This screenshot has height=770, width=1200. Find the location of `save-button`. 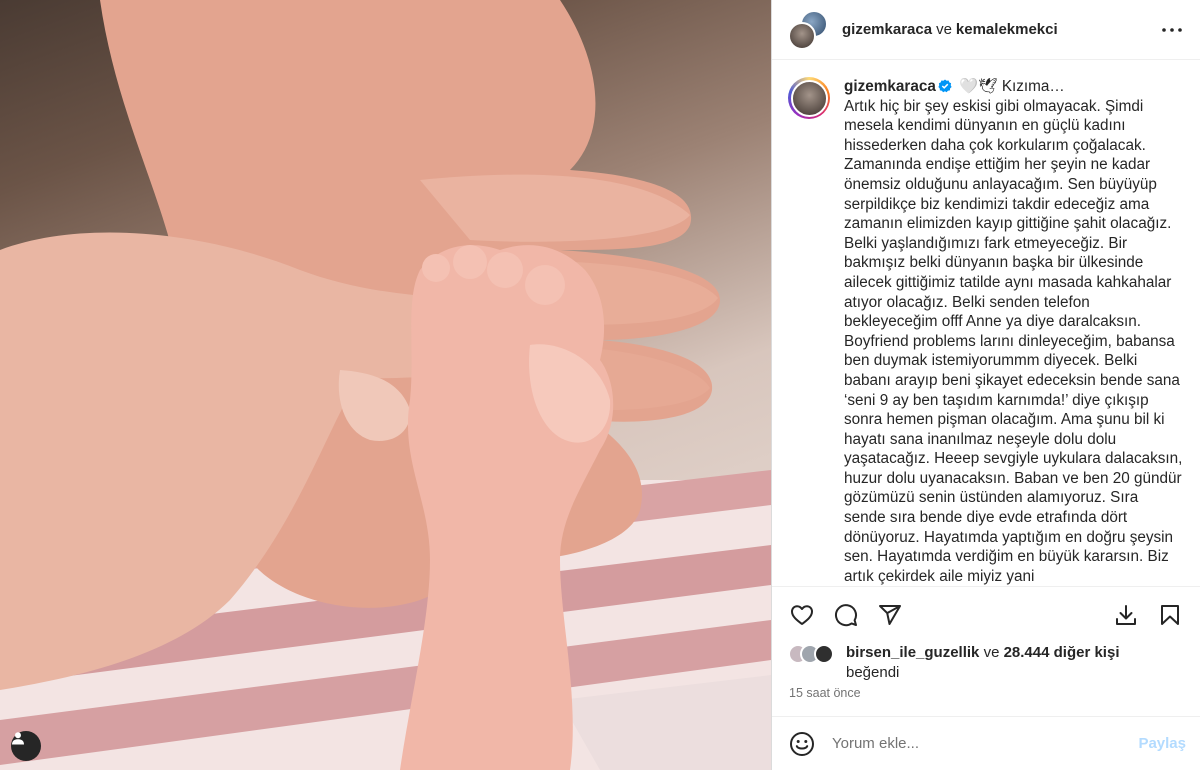

save-button is located at coordinates (1170, 615).